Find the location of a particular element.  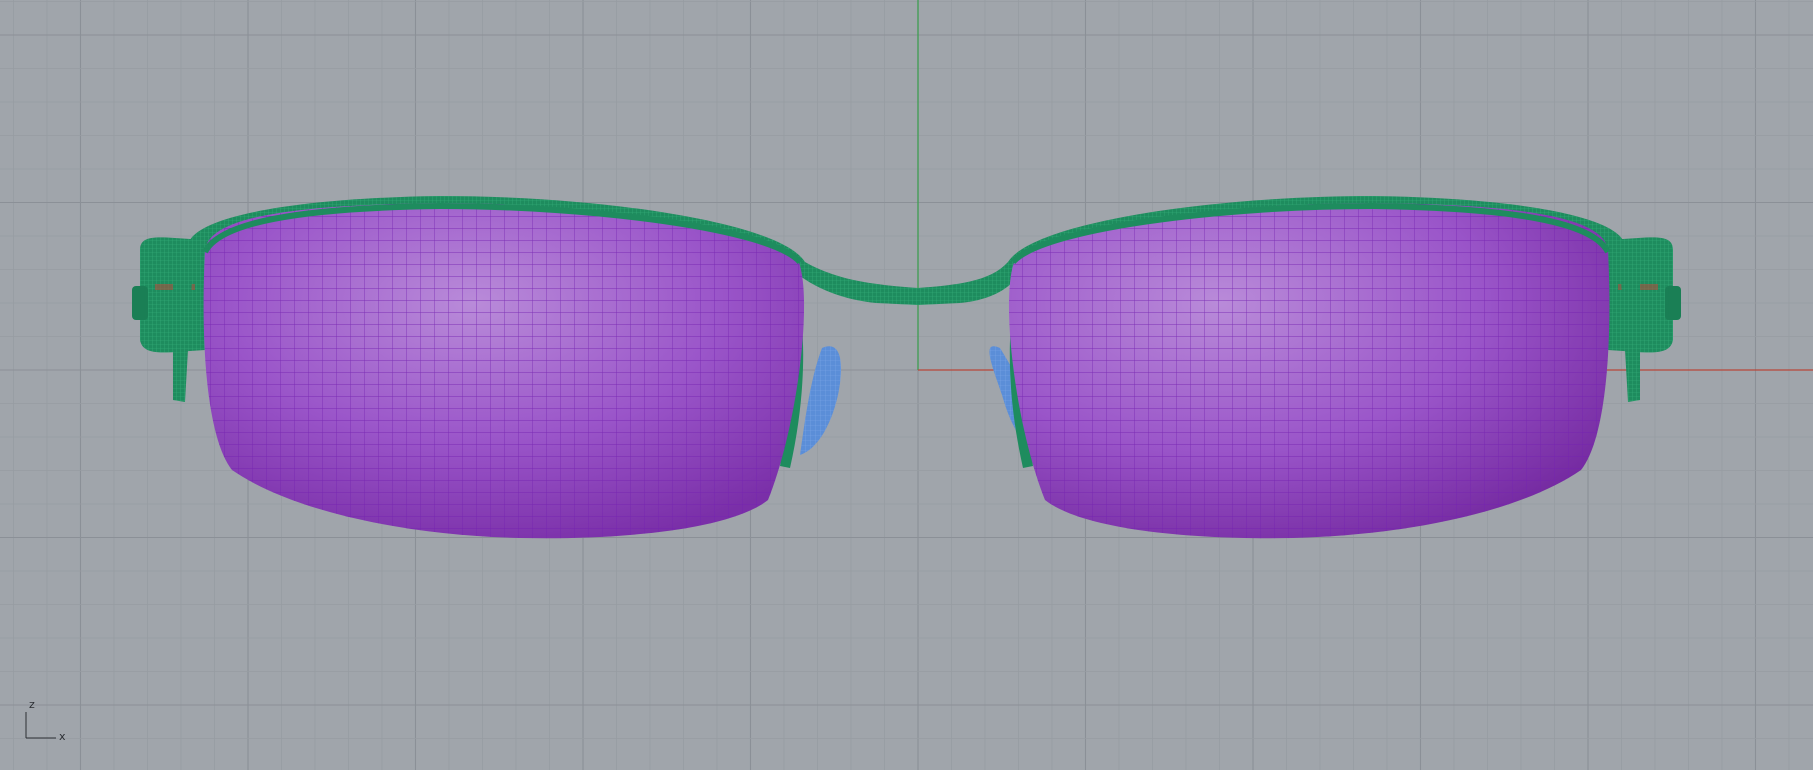

left-nose-pad is located at coordinates (821, 400).